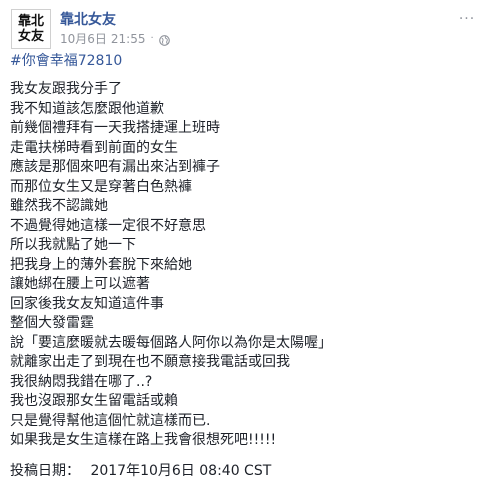 The height and width of the screenshot is (492, 490). I want to click on posted-date-label: 投稿日期：, so click(45, 471).